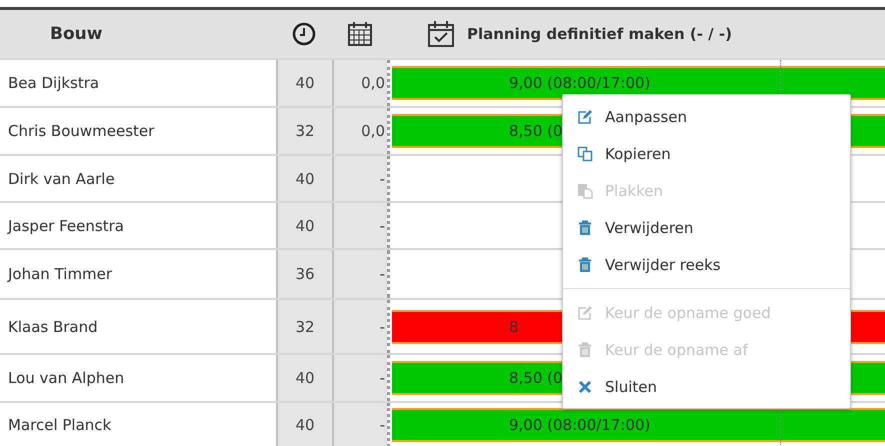 The image size is (885, 446). I want to click on calendar-icon, so click(359, 34).